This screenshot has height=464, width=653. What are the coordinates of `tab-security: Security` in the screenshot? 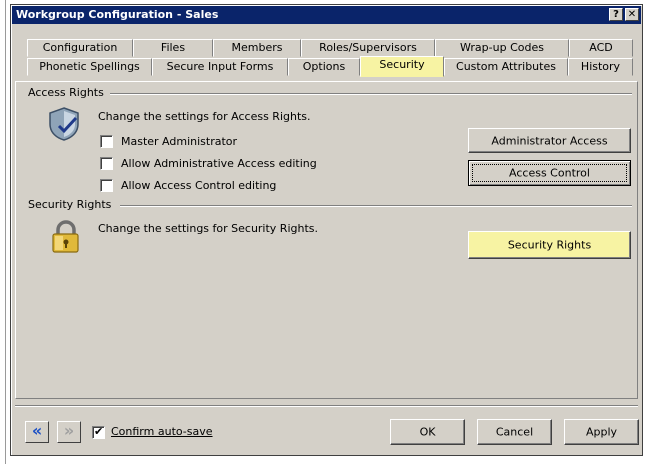 It's located at (402, 66).